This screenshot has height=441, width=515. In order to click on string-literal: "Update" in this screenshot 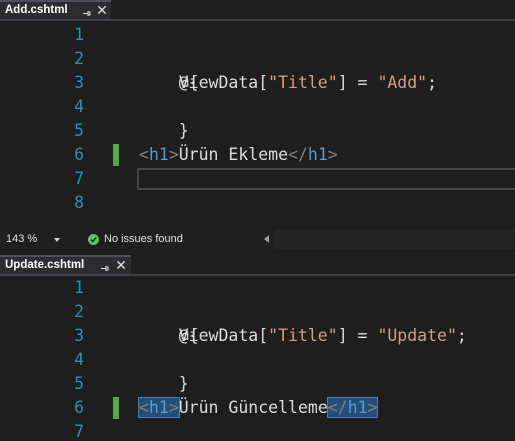, I will do `click(417, 335)`.